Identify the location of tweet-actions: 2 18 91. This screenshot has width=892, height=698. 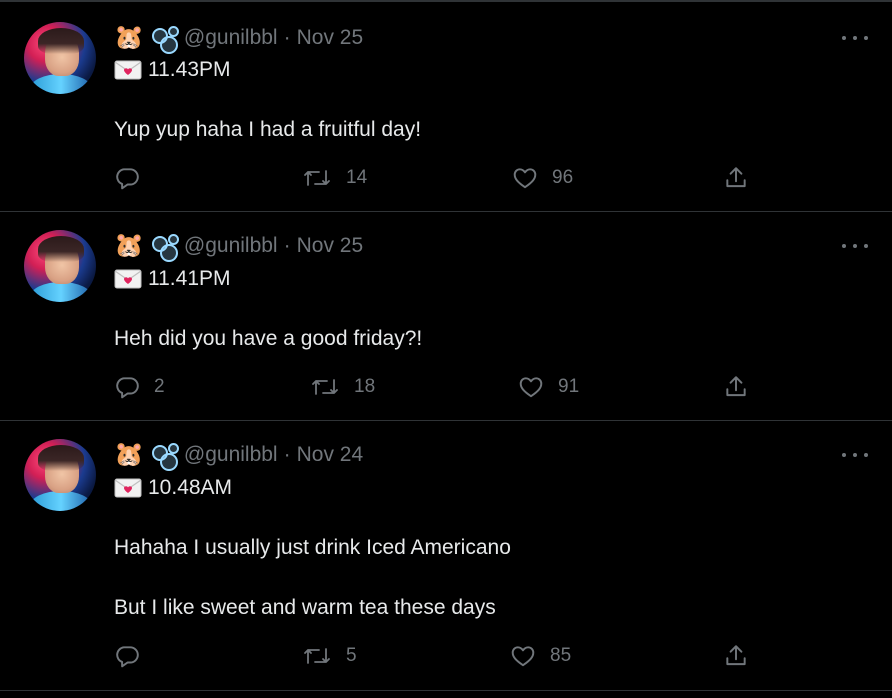
(444, 387).